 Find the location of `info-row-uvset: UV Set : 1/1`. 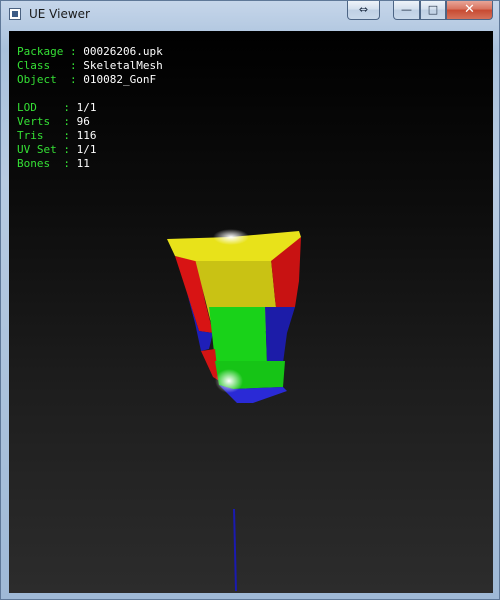

info-row-uvset: UV Set : 1/1 is located at coordinates (57, 149).